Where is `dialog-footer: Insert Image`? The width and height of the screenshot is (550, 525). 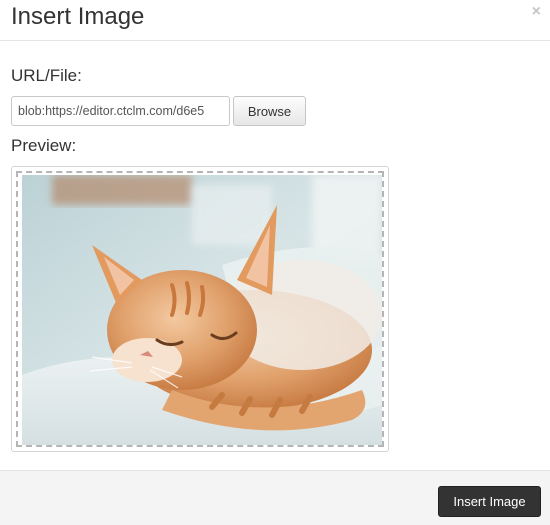 dialog-footer: Insert Image is located at coordinates (275, 497).